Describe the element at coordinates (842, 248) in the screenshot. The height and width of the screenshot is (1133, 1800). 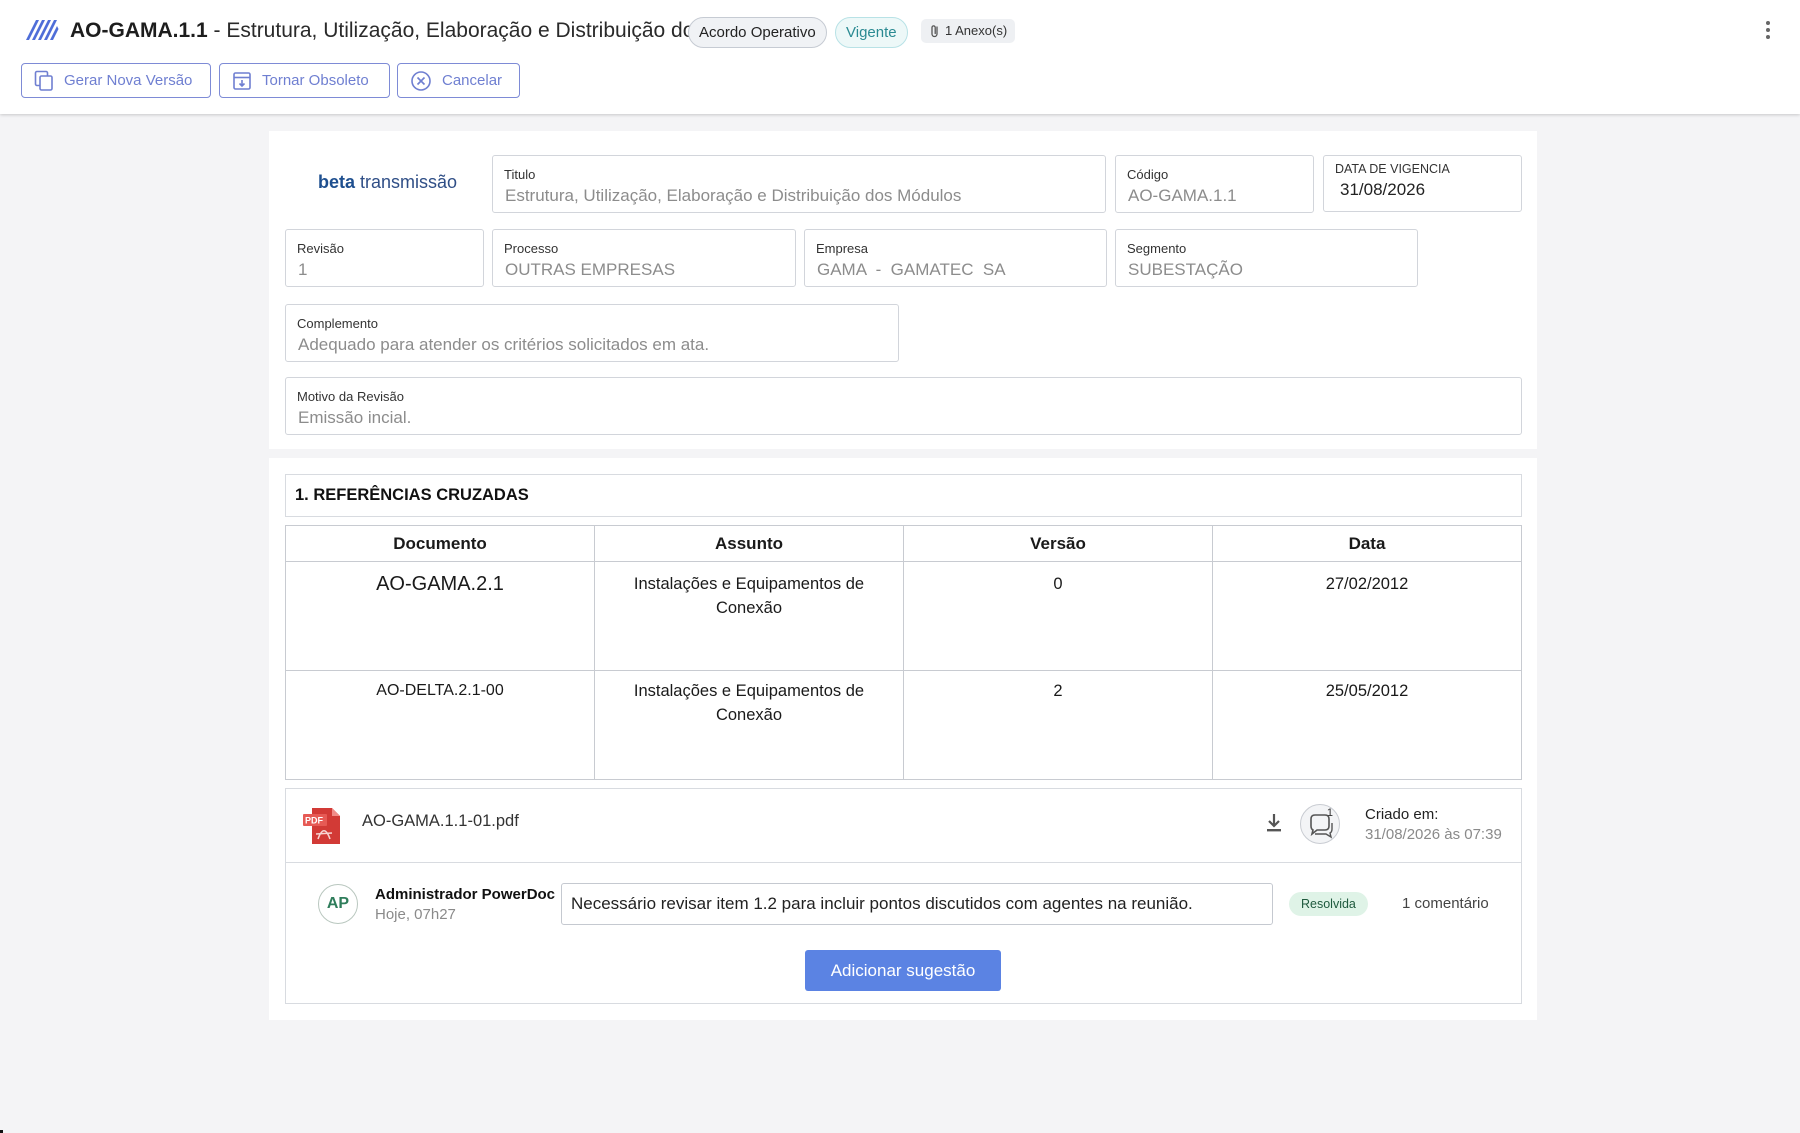
I see `company-field-label: Empresa` at that location.